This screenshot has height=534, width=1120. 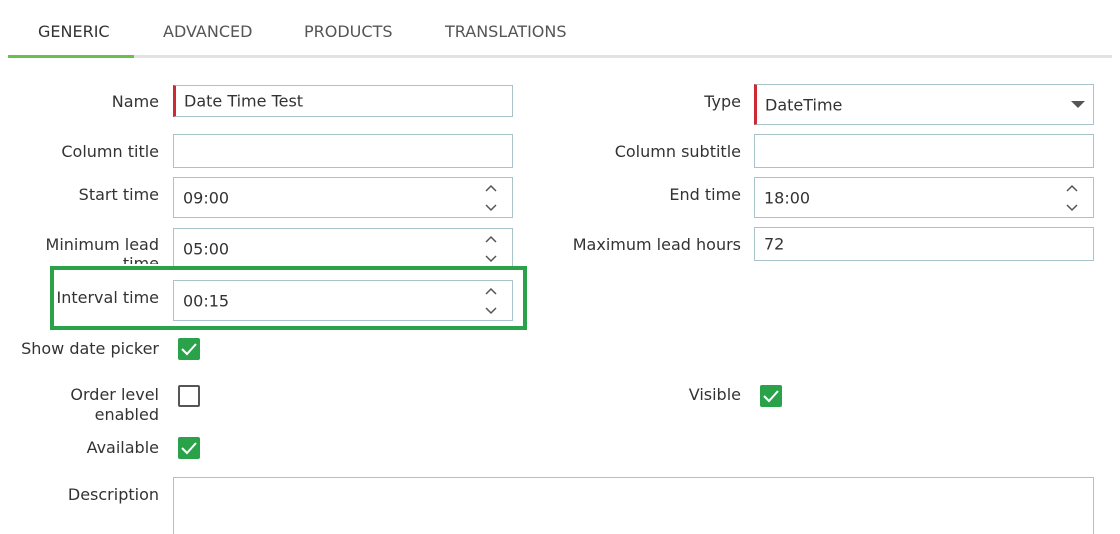 I want to click on type-select: DateTime, so click(x=924, y=104).